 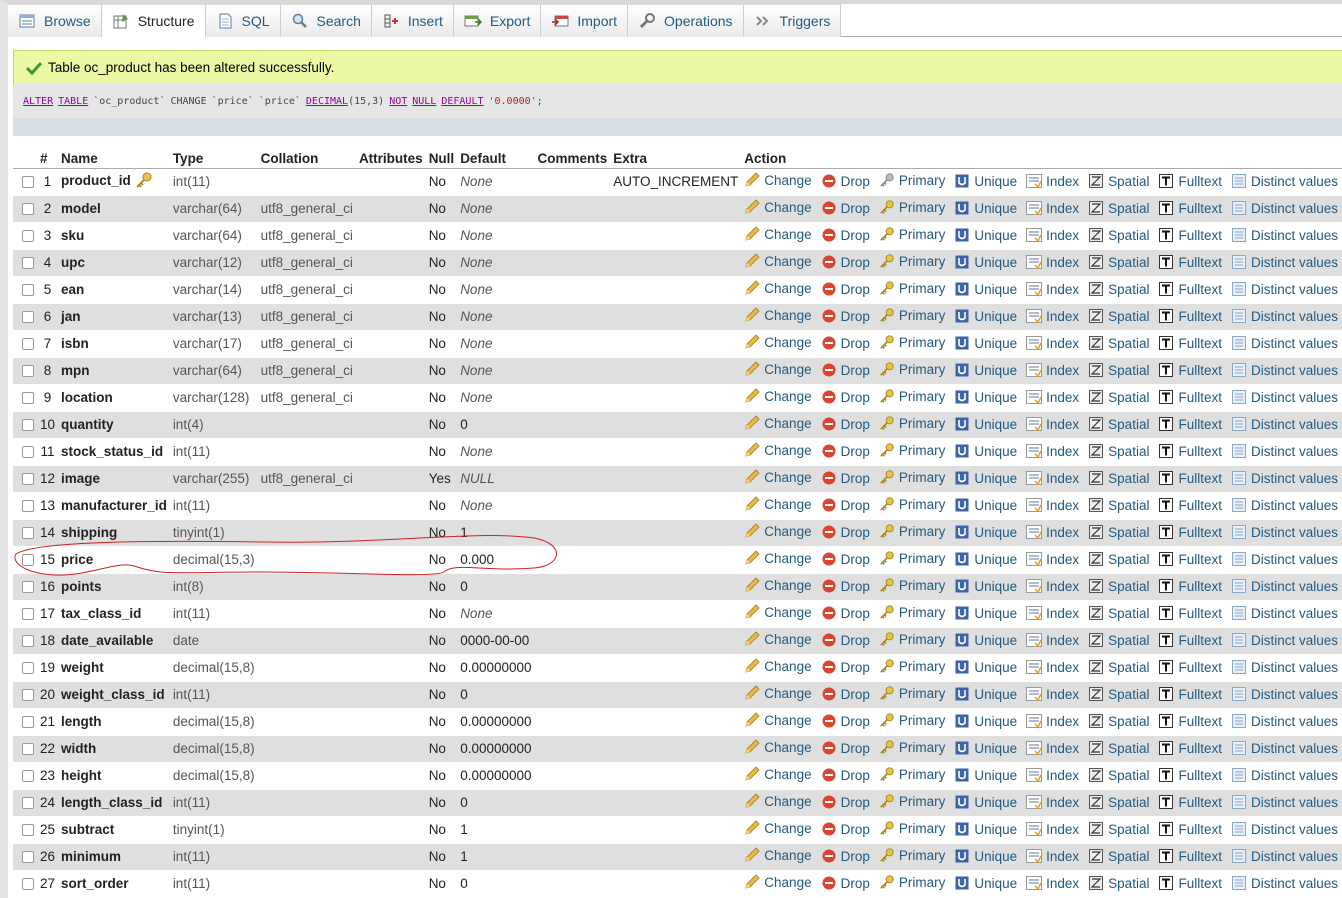 What do you see at coordinates (390, 159) in the screenshot?
I see `header-attributes: Attributes` at bounding box center [390, 159].